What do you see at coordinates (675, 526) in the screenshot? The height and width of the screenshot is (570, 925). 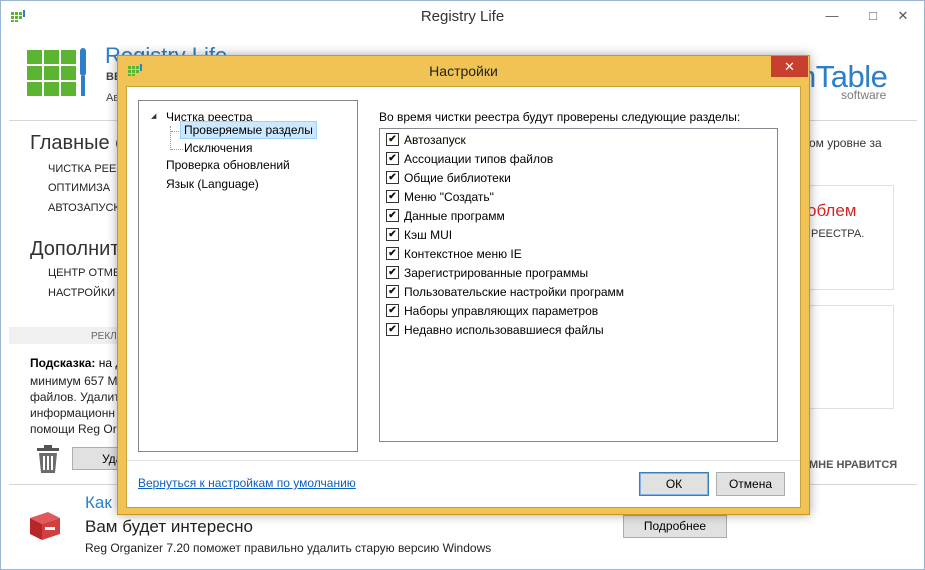 I see `more-details-button: Подробнее` at bounding box center [675, 526].